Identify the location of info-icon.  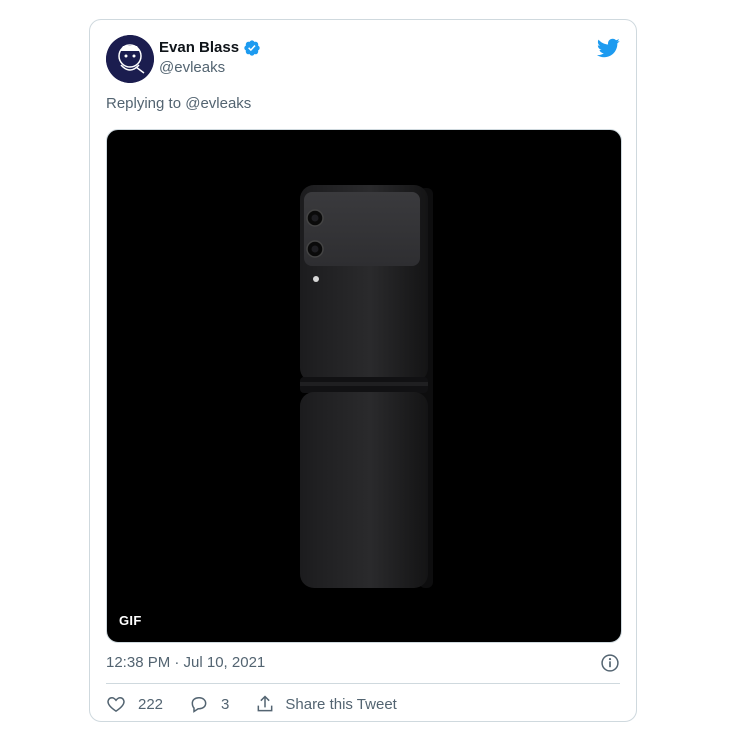
(610, 663).